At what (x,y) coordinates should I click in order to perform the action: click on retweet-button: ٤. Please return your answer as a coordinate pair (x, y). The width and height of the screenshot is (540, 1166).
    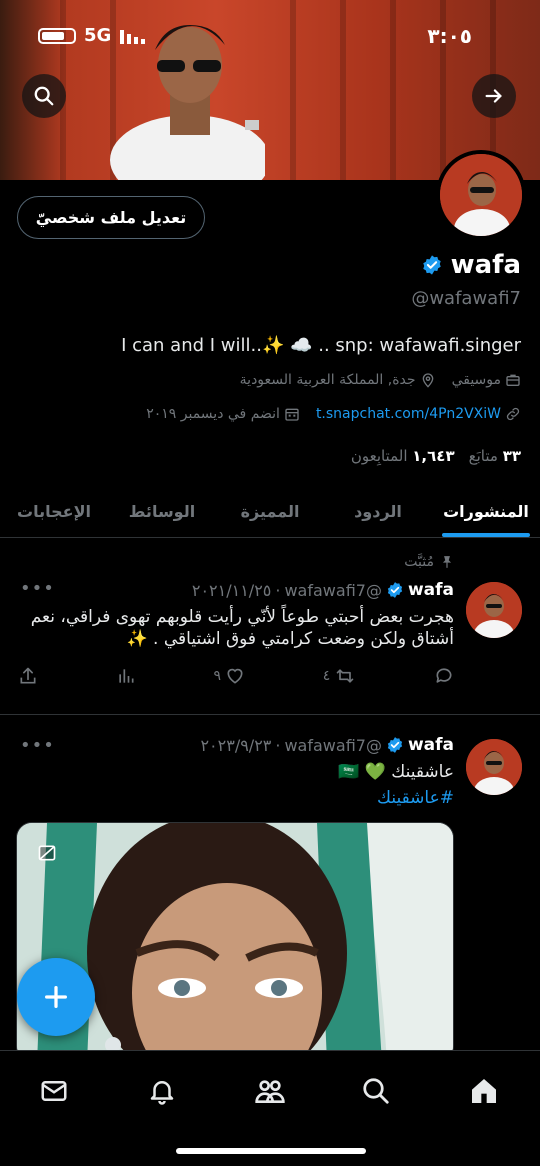
    Looking at the image, I should click on (340, 676).